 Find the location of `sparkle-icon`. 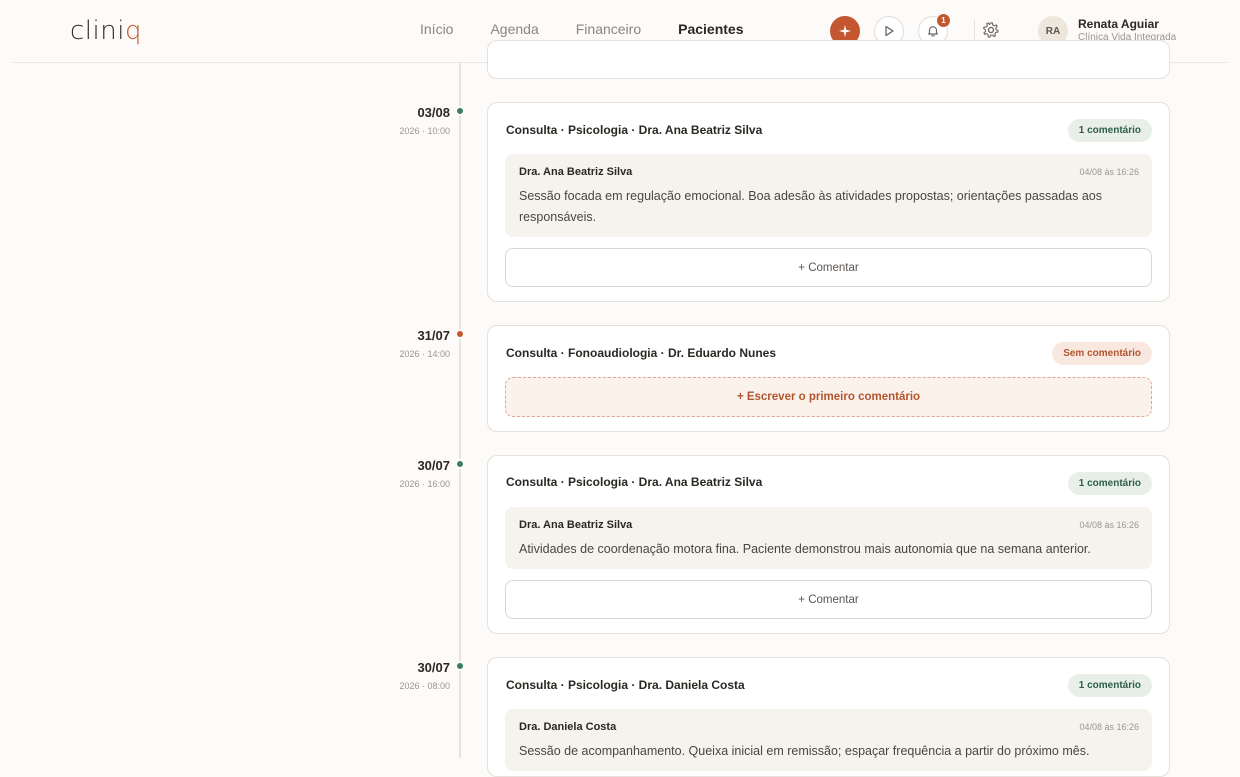

sparkle-icon is located at coordinates (845, 31).